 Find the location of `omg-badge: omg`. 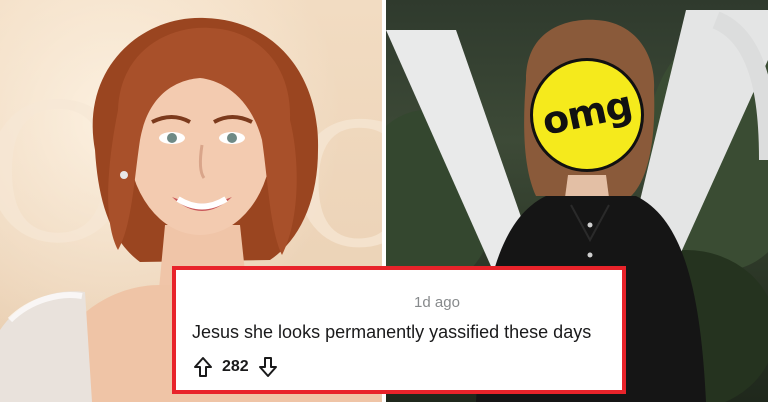

omg-badge: omg is located at coordinates (587, 115).